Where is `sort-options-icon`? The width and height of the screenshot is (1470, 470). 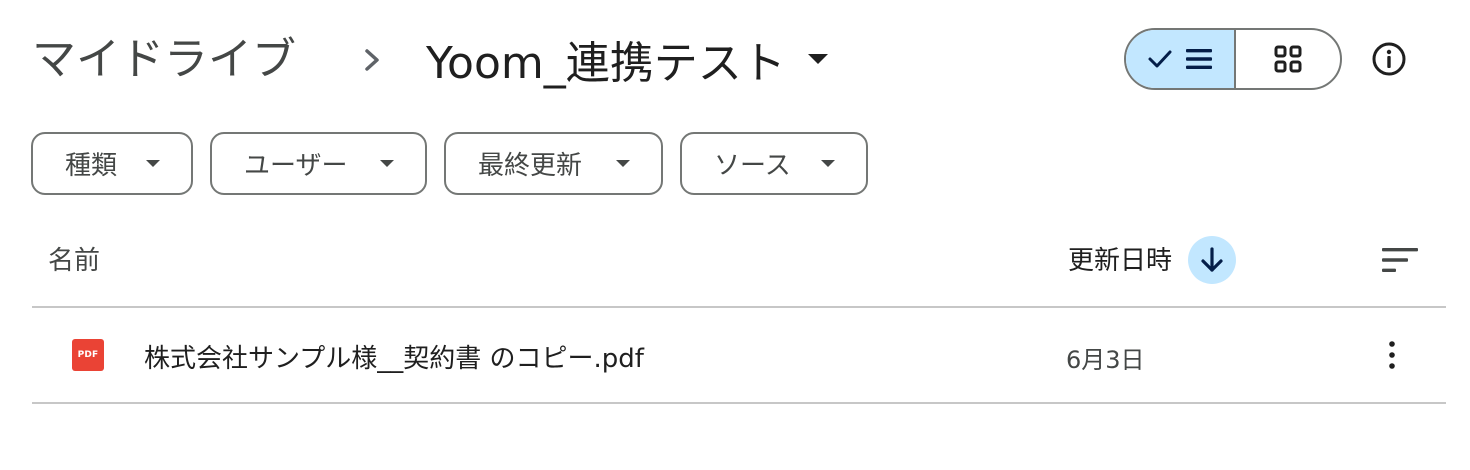
sort-options-icon is located at coordinates (1400, 260).